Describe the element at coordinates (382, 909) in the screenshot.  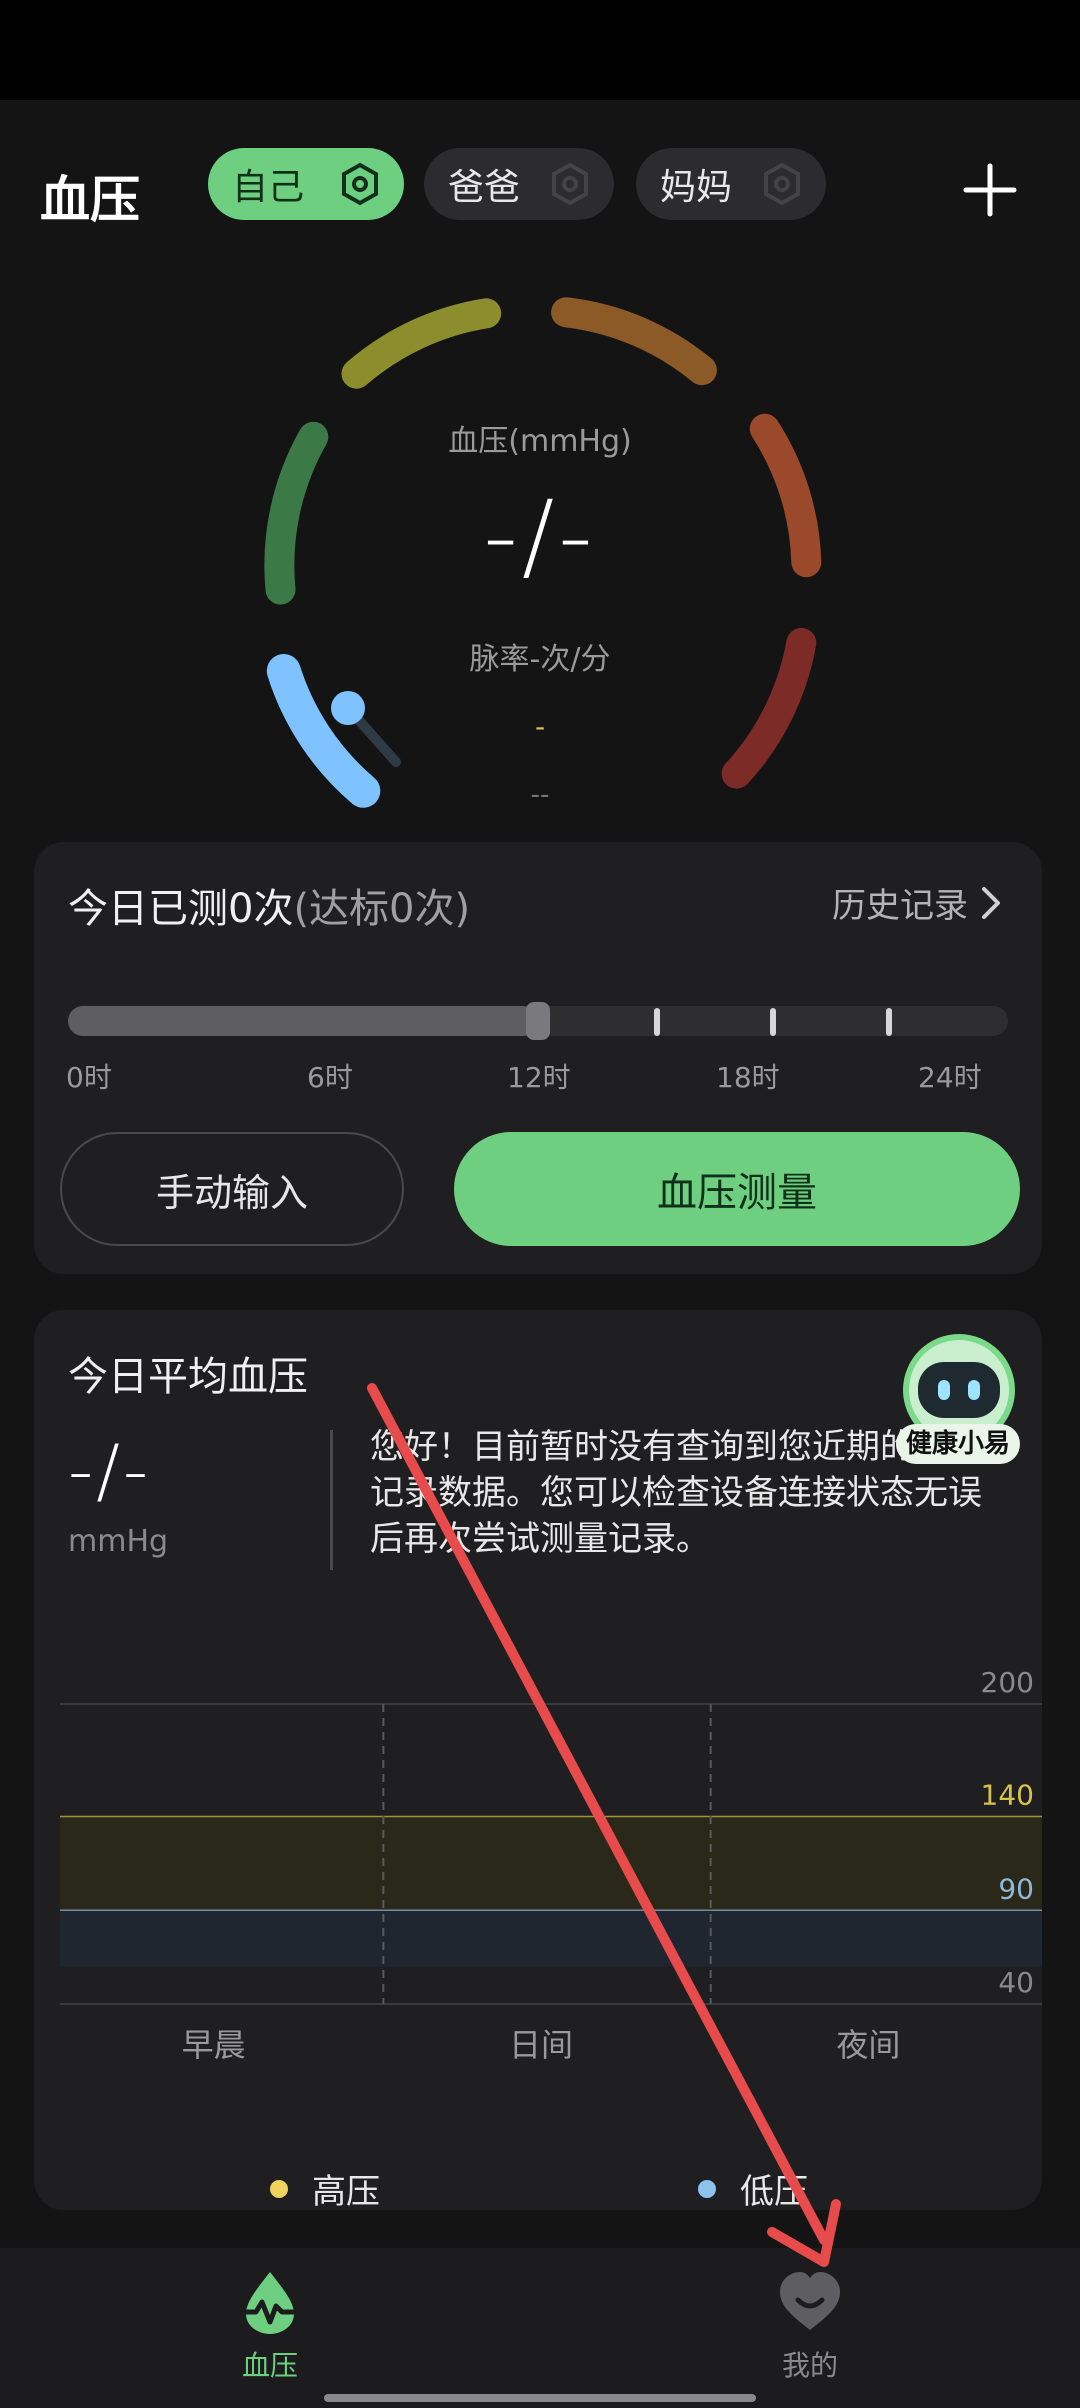
I see `today-qualified-count: (达标0次)` at that location.